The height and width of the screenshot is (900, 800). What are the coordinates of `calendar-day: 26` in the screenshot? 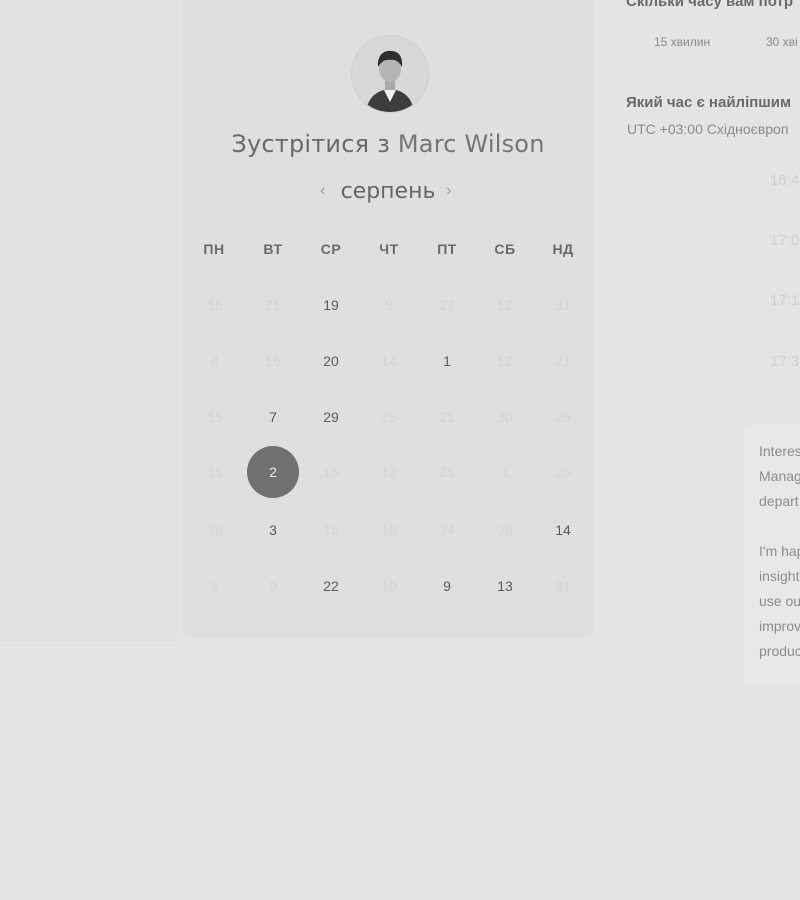 It's located at (563, 417).